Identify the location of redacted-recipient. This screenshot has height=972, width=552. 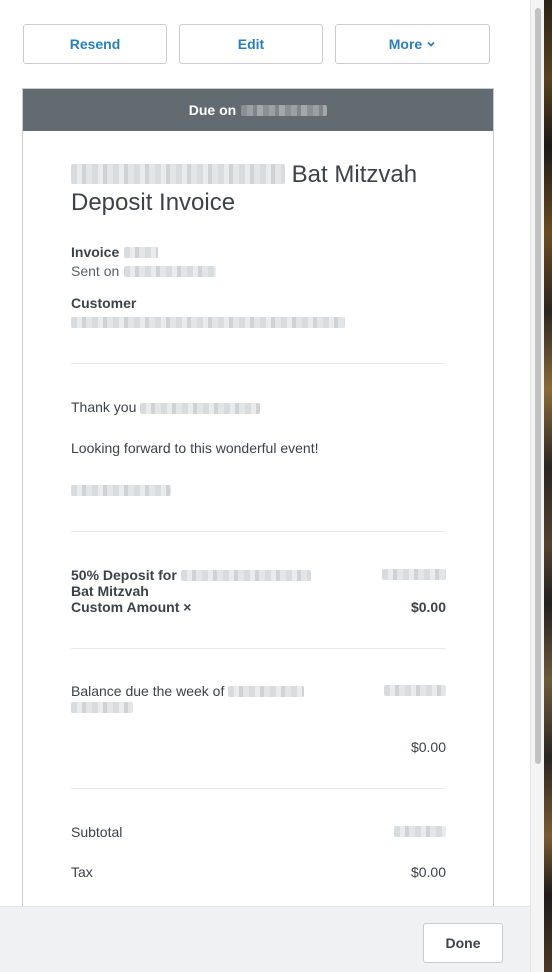
(200, 408).